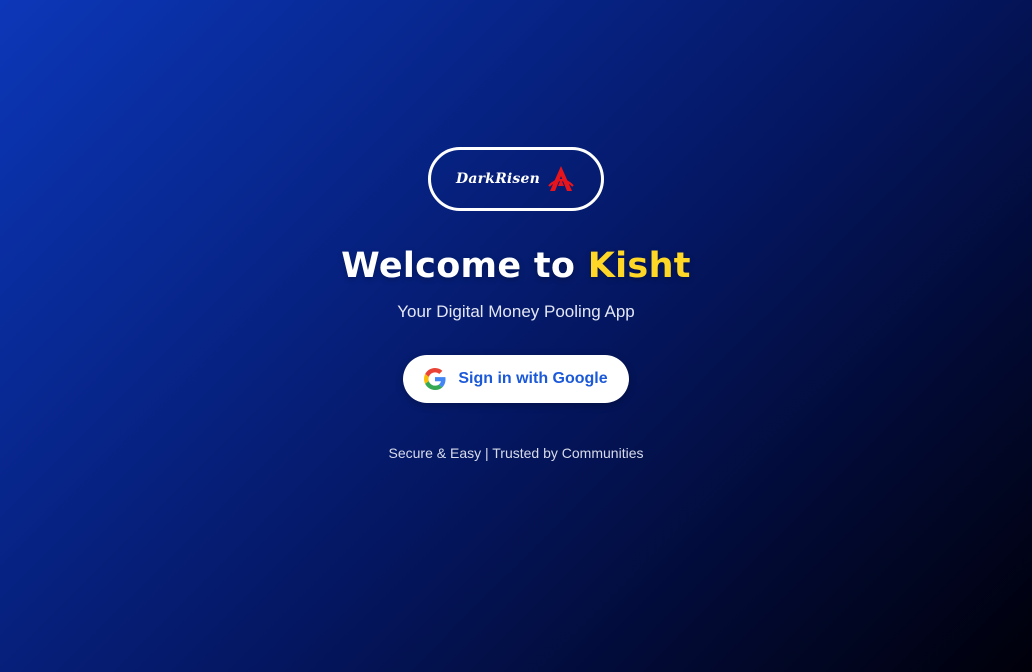  What do you see at coordinates (516, 311) in the screenshot?
I see `tagline: Your Digital Money Pooling App` at bounding box center [516, 311].